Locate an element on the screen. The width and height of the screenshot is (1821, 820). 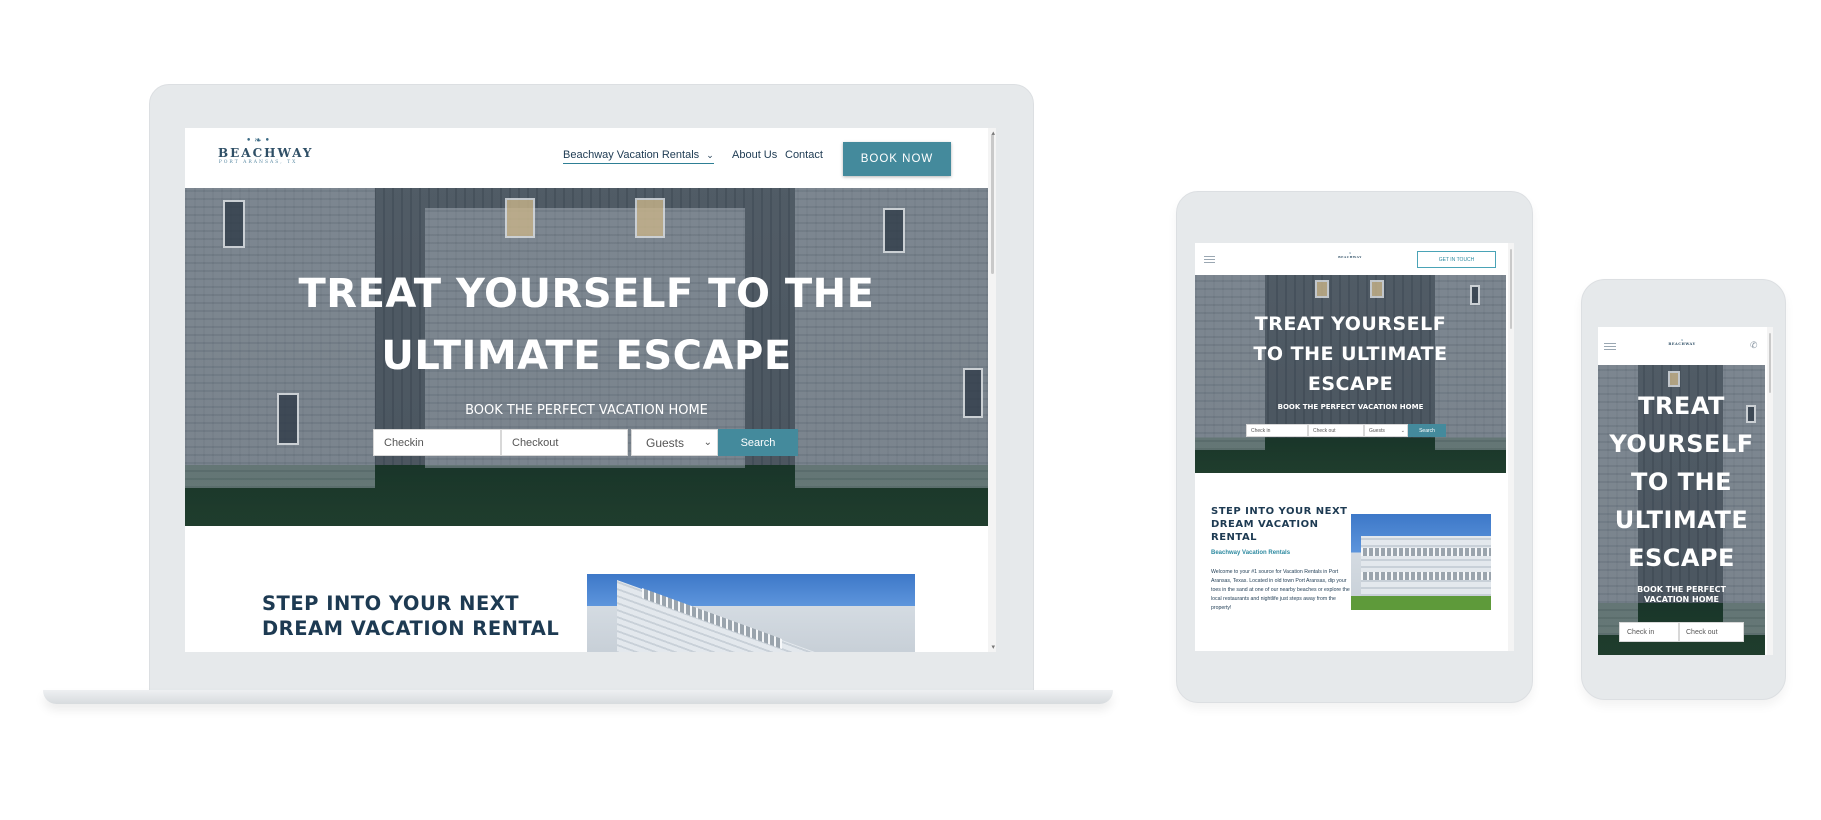
search-bar: Checkin Checkout Guests ⌄ Search is located at coordinates (585, 442).